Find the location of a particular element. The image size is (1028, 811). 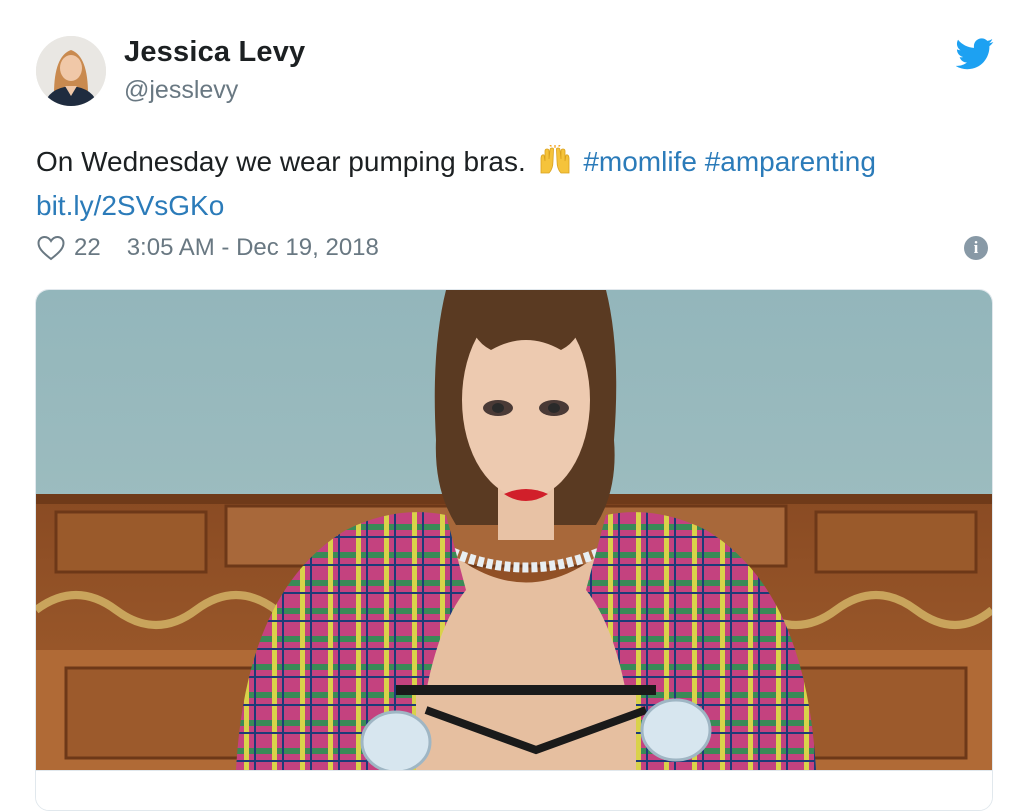

heart-outline-icon is located at coordinates (51, 248).